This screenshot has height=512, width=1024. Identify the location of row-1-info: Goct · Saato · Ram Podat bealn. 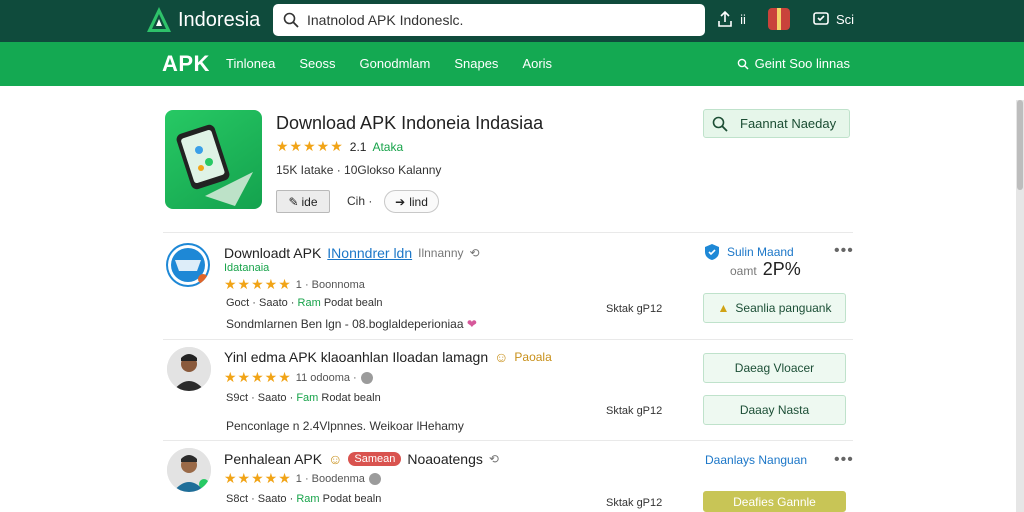
(304, 303).